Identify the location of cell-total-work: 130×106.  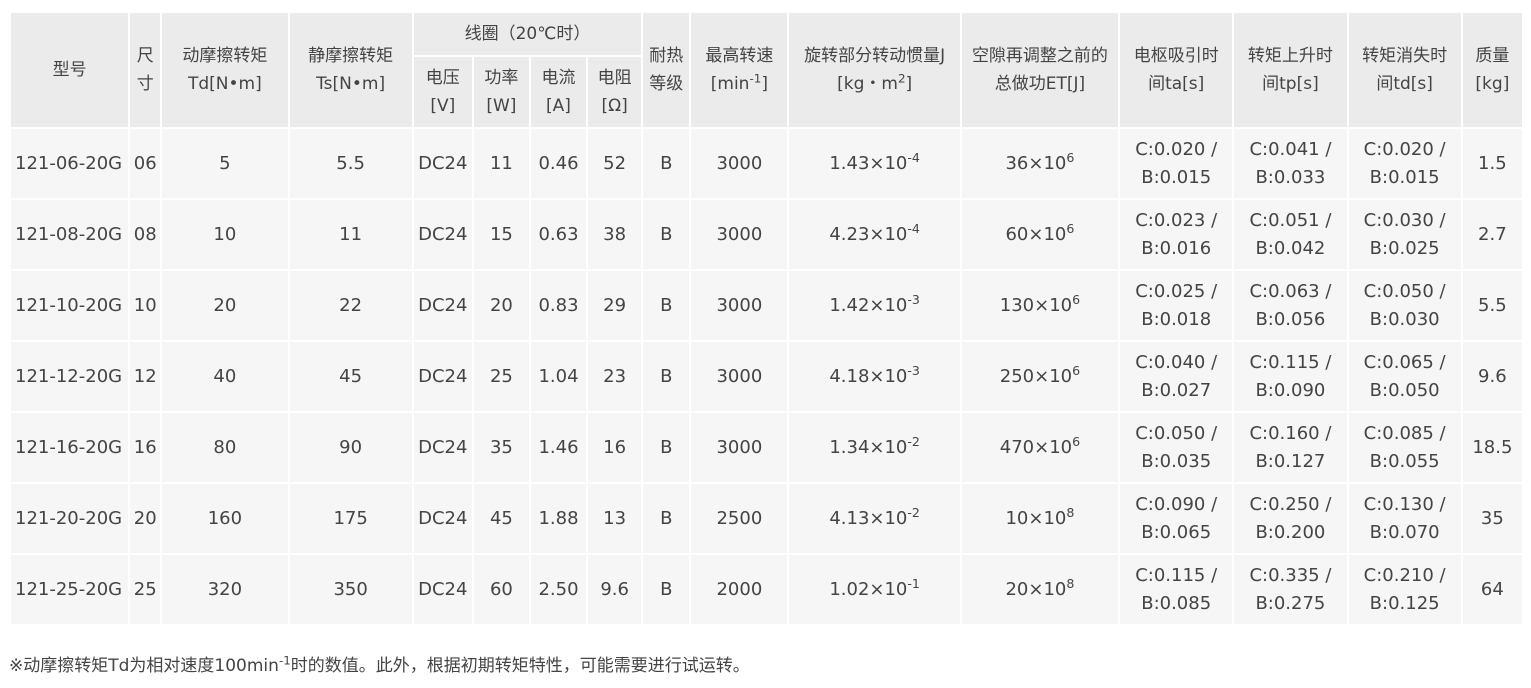
(1040, 305).